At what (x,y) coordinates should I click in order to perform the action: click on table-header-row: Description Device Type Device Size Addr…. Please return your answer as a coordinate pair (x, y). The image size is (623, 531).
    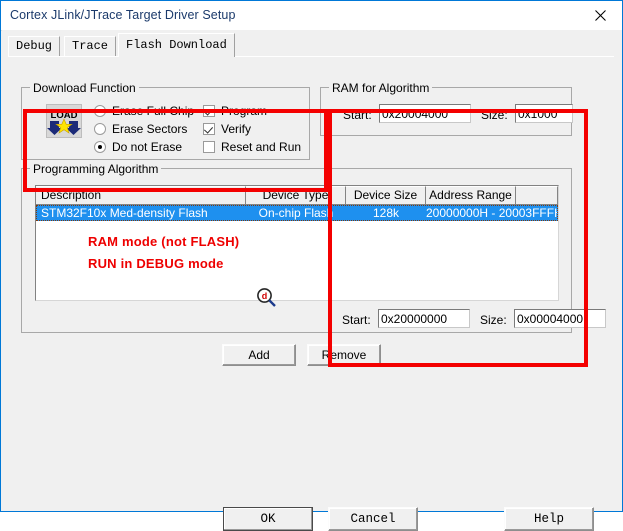
    Looking at the image, I should click on (297, 195).